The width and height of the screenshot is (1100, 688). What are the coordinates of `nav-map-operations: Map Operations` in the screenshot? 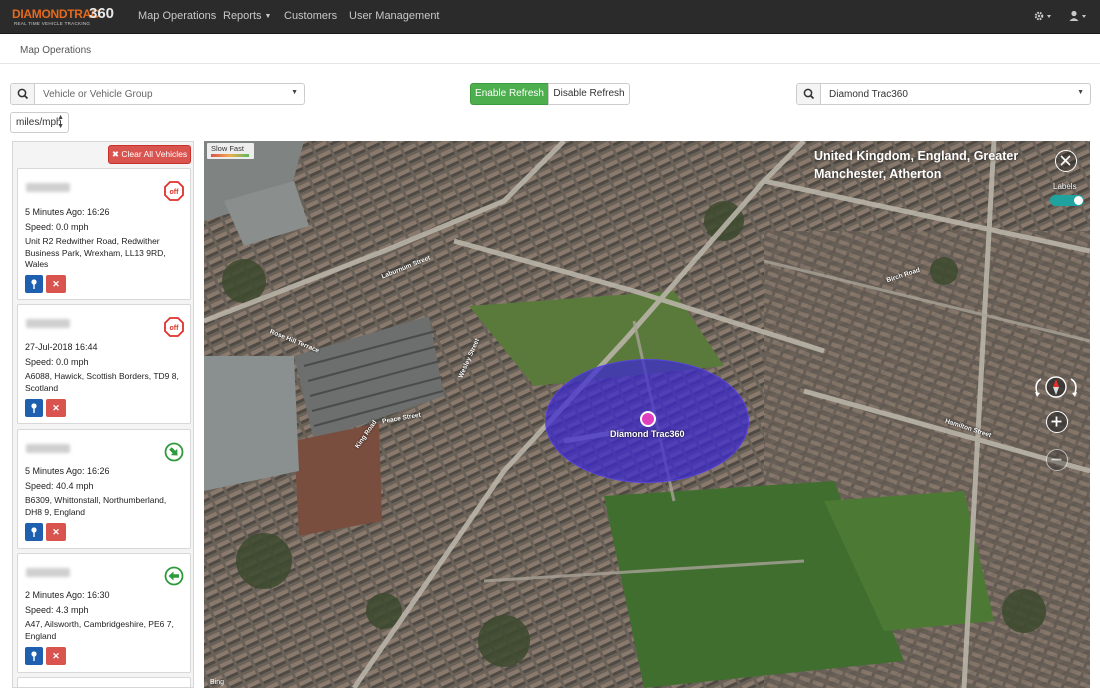 It's located at (177, 16).